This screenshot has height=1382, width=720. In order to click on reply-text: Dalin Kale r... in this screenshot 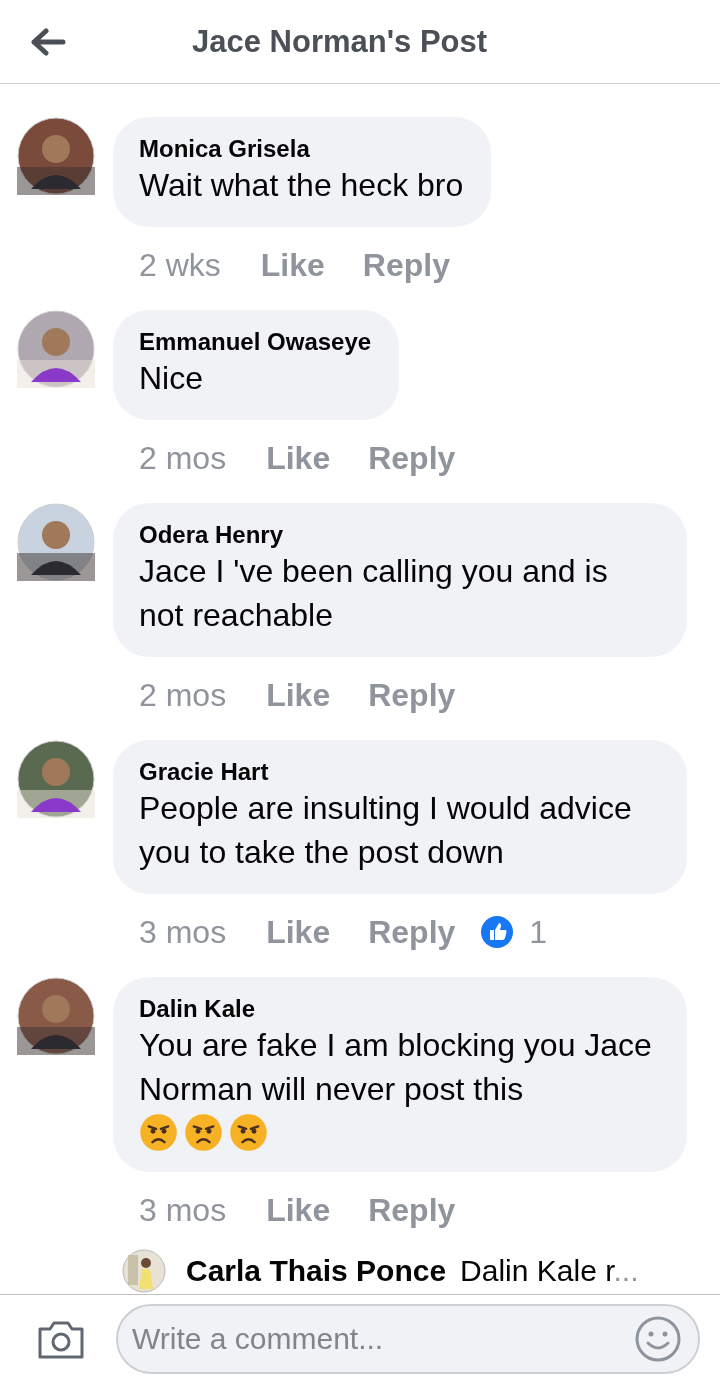, I will do `click(549, 1271)`.